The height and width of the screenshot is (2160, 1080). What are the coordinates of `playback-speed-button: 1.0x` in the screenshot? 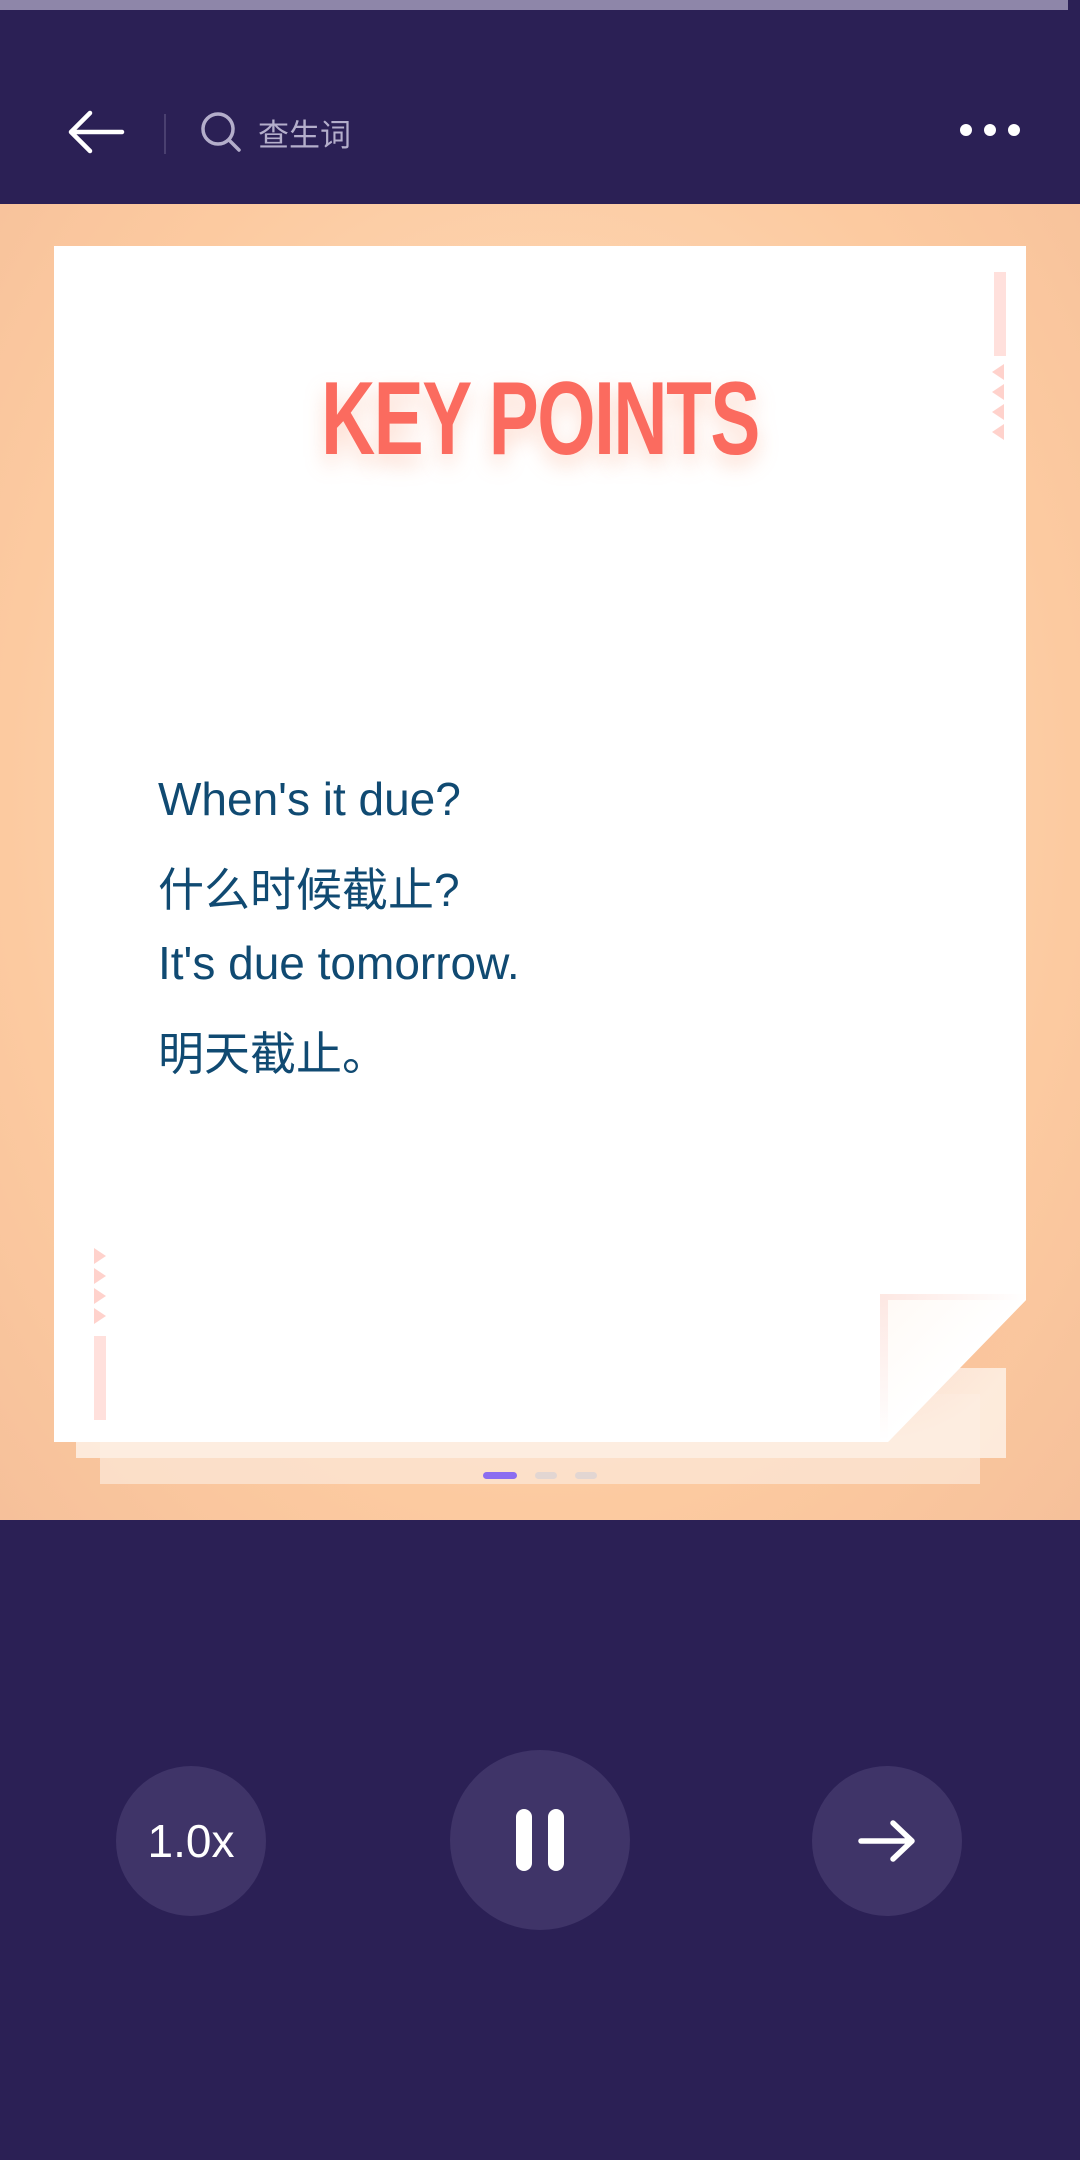 It's located at (191, 1841).